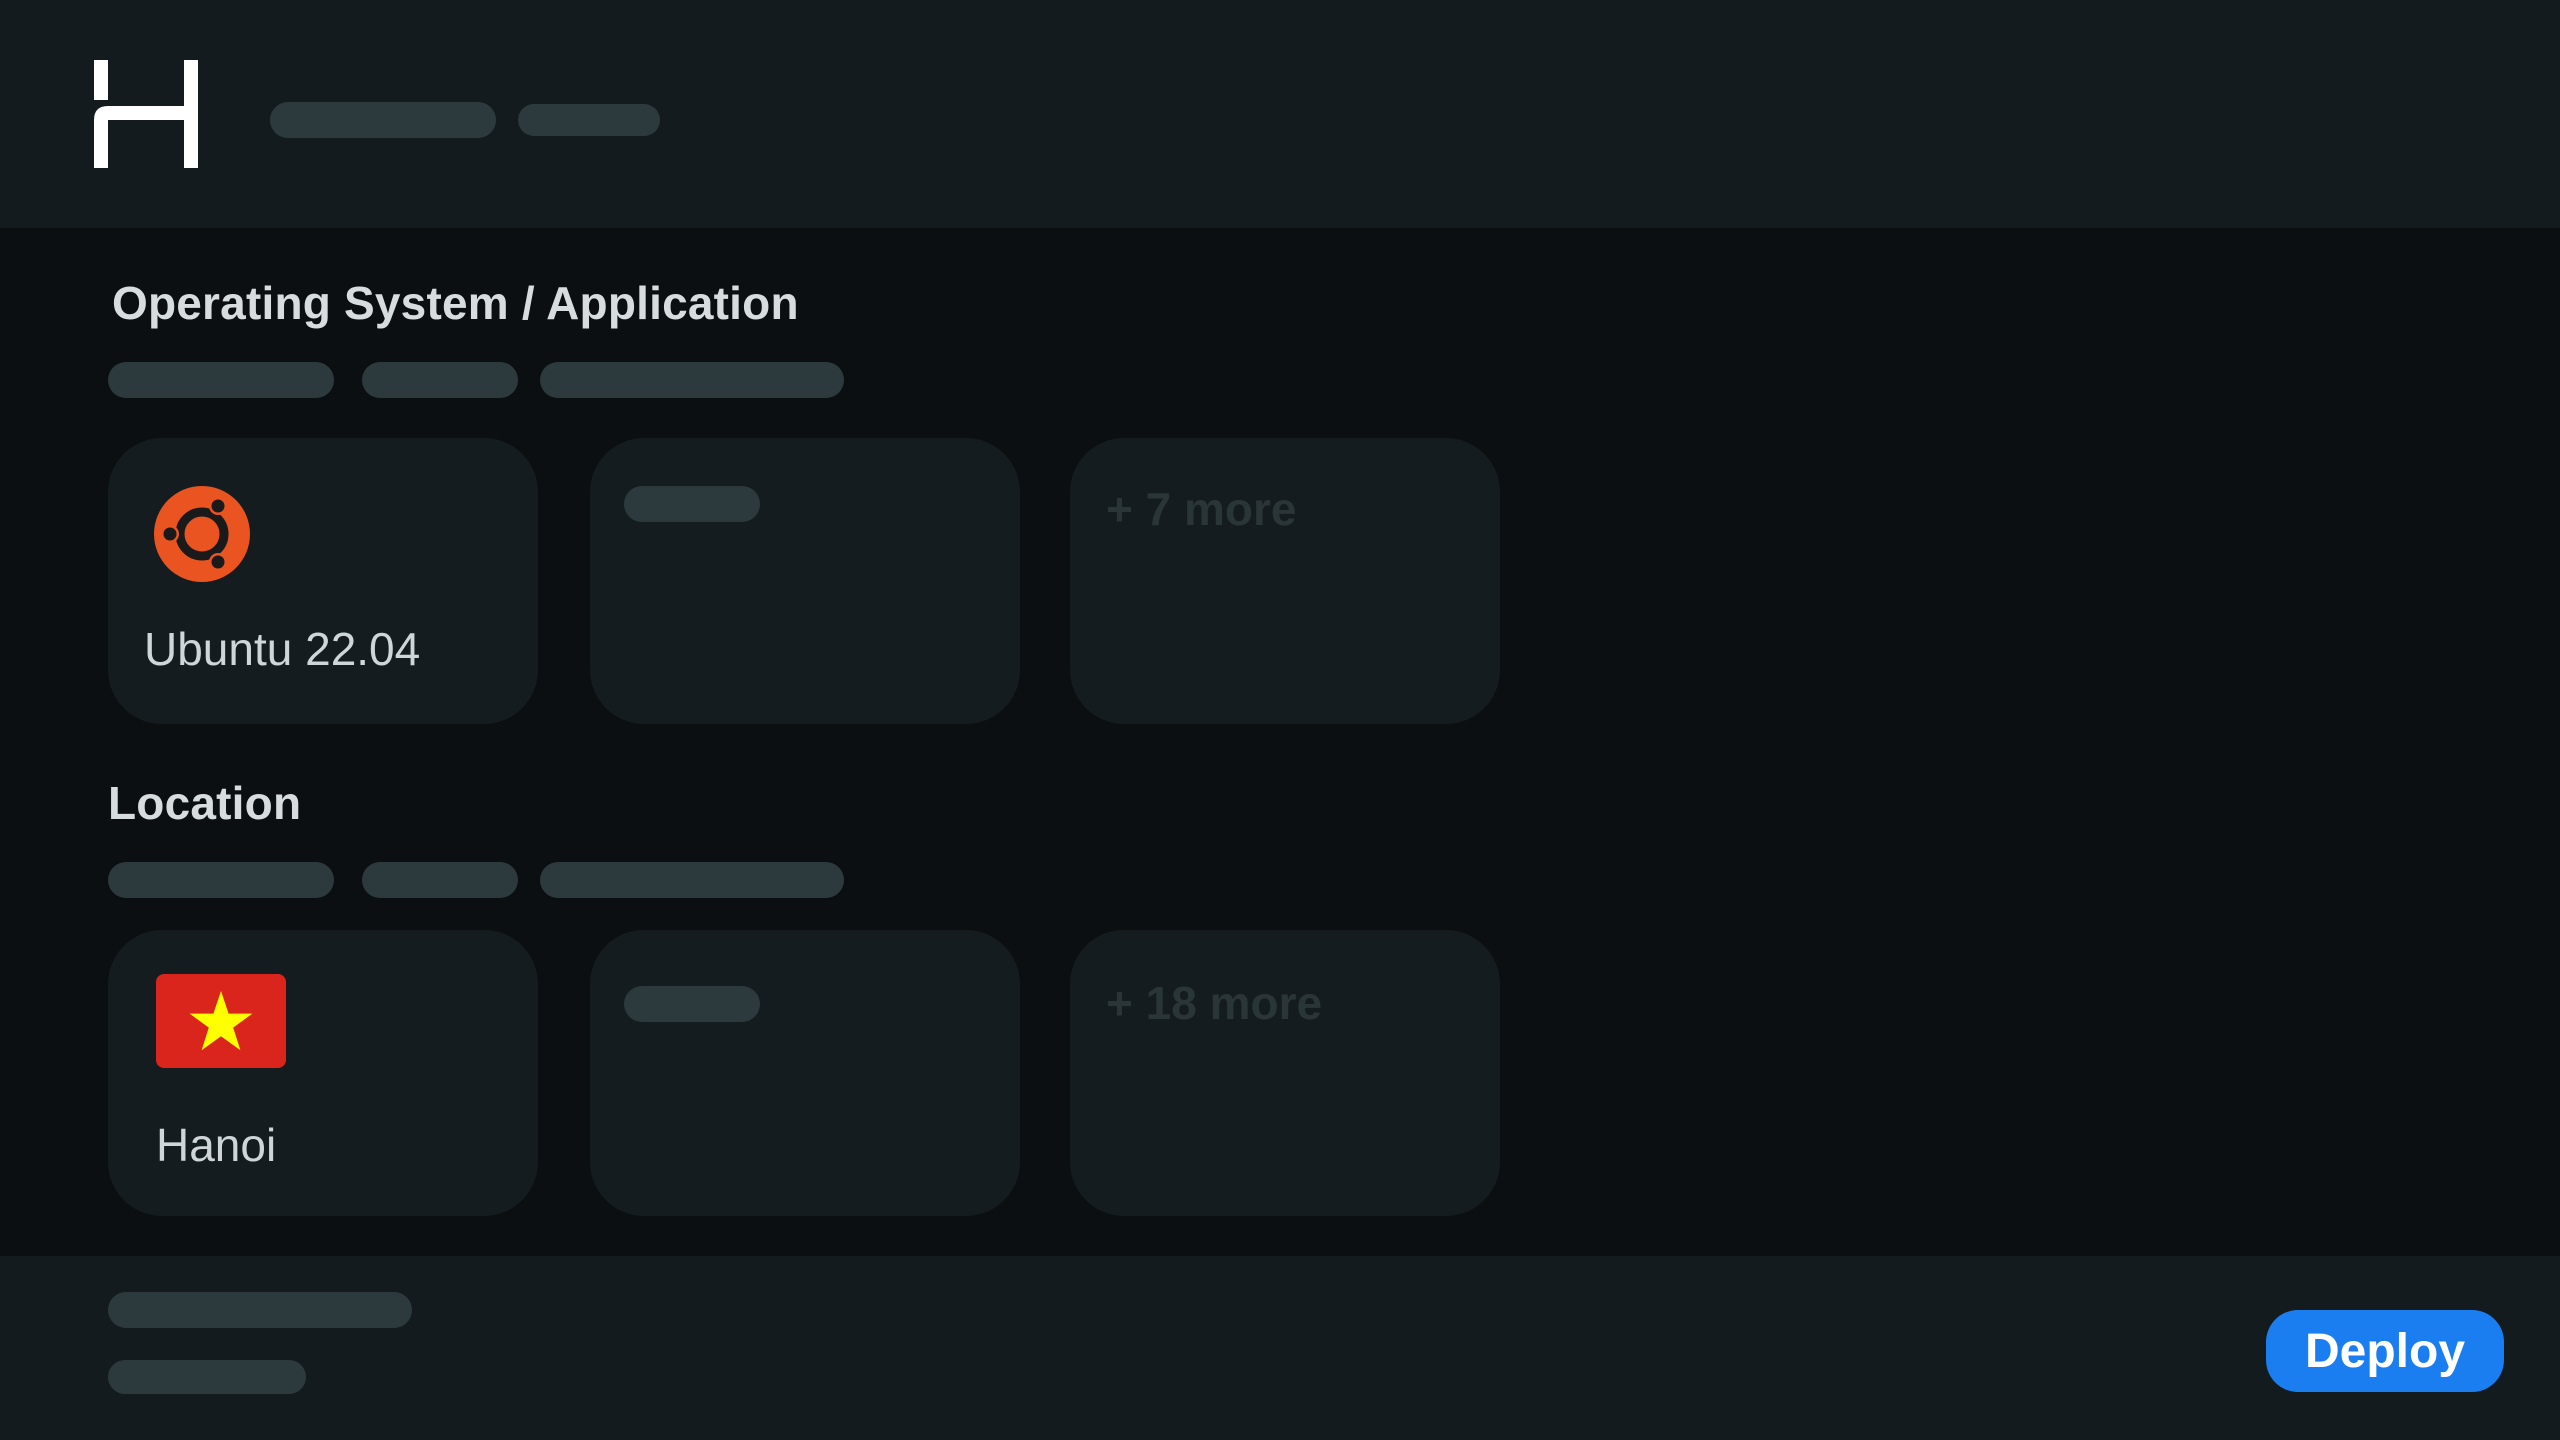 This screenshot has width=2560, height=1440. Describe the element at coordinates (323, 581) in the screenshot. I see `os-card-ubuntu: Ubuntu 22.04` at that location.